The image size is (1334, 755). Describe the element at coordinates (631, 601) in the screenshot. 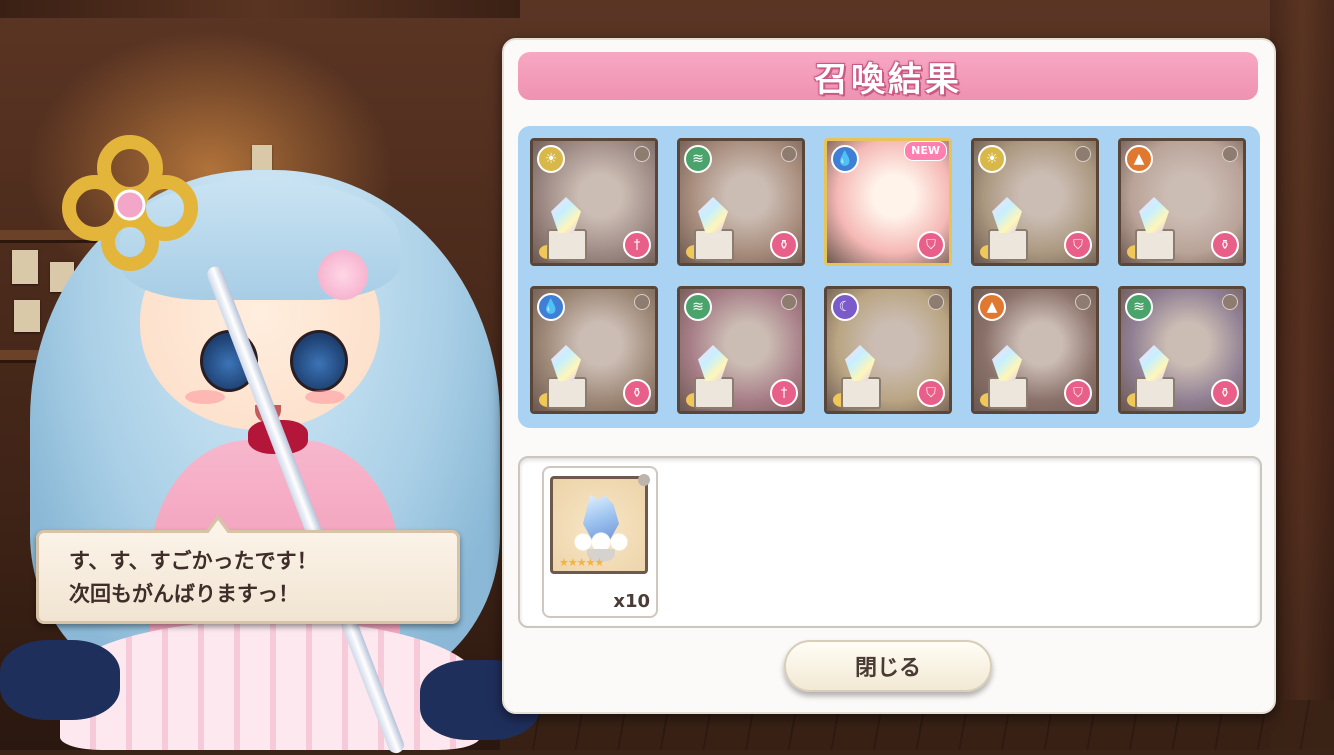

I see `reward-count: x10` at that location.